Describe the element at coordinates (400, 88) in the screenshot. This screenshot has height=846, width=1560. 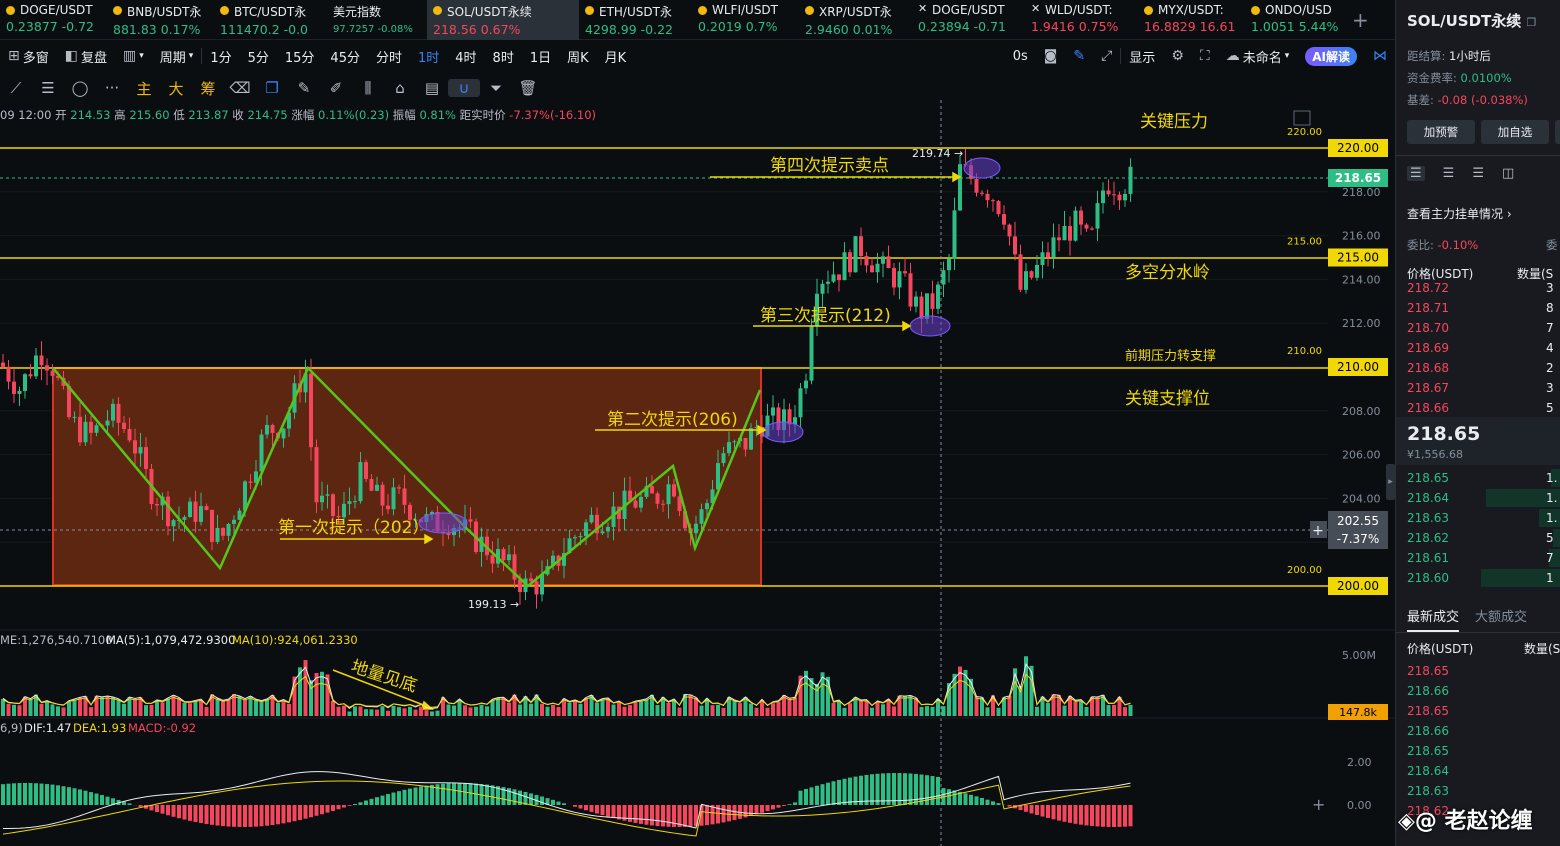
I see `lock-icon: ⌂` at that location.